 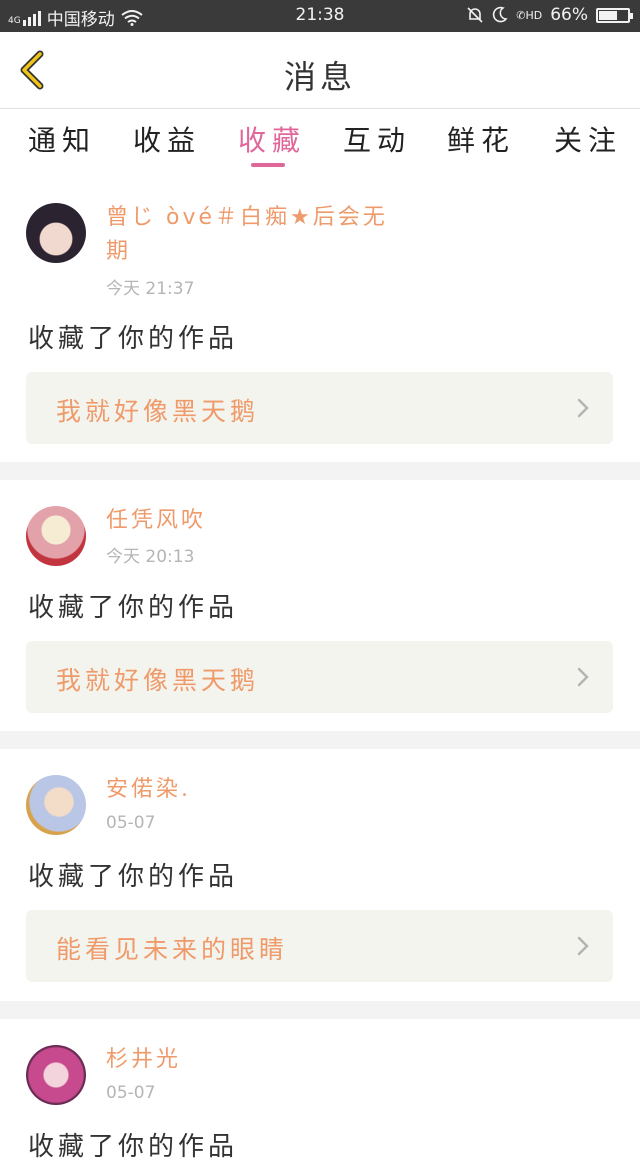 I want to click on tab-flowers: 鲜花, so click(x=481, y=139).